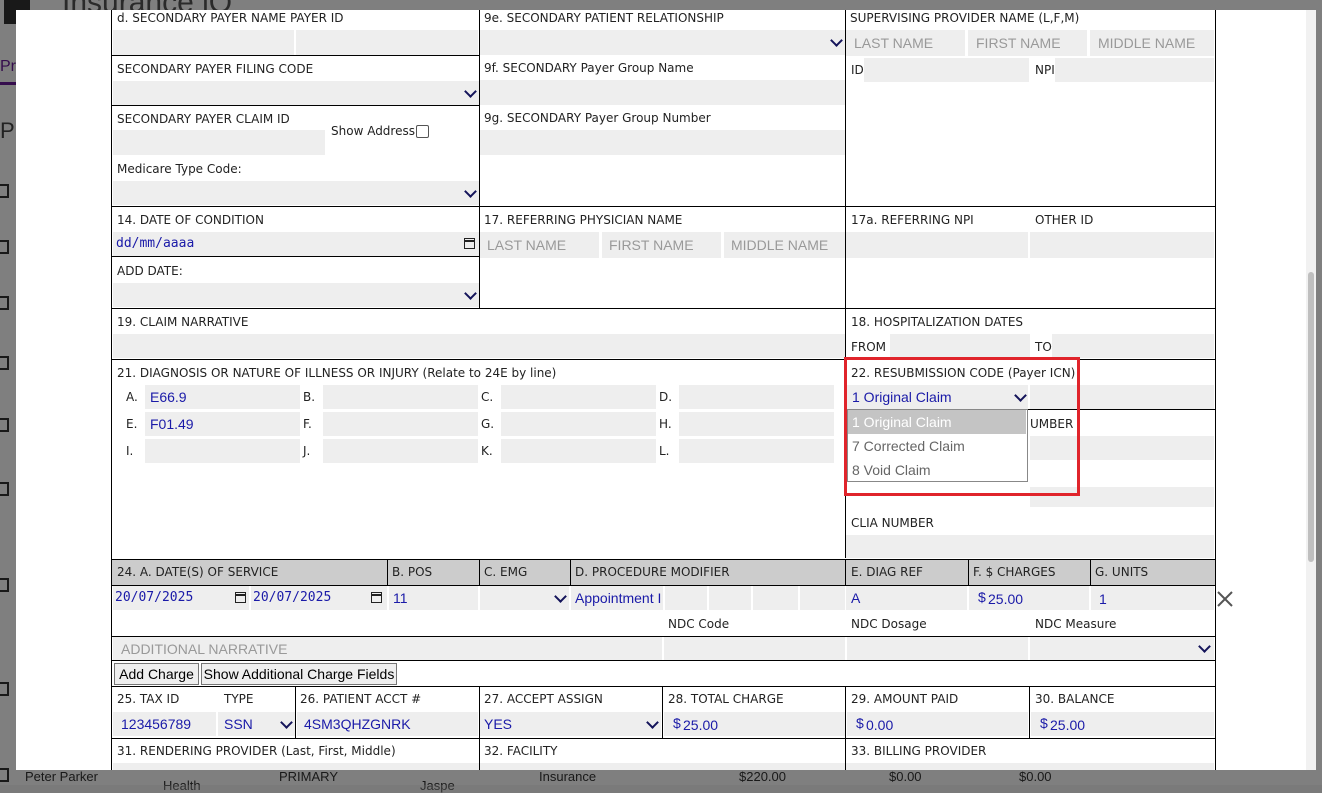 The image size is (1322, 793). What do you see at coordinates (589, 68) in the screenshot?
I see `secondary-group-name-label: 9f. SECONDARY Payer Group Name` at bounding box center [589, 68].